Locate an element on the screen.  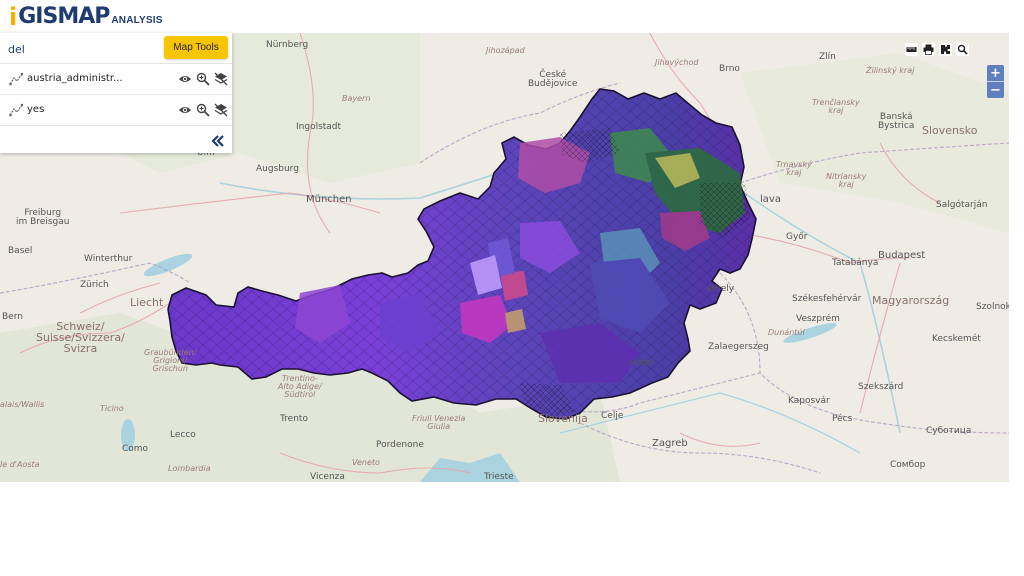
map-label-vicenza: Vicenza is located at coordinates (327, 477).